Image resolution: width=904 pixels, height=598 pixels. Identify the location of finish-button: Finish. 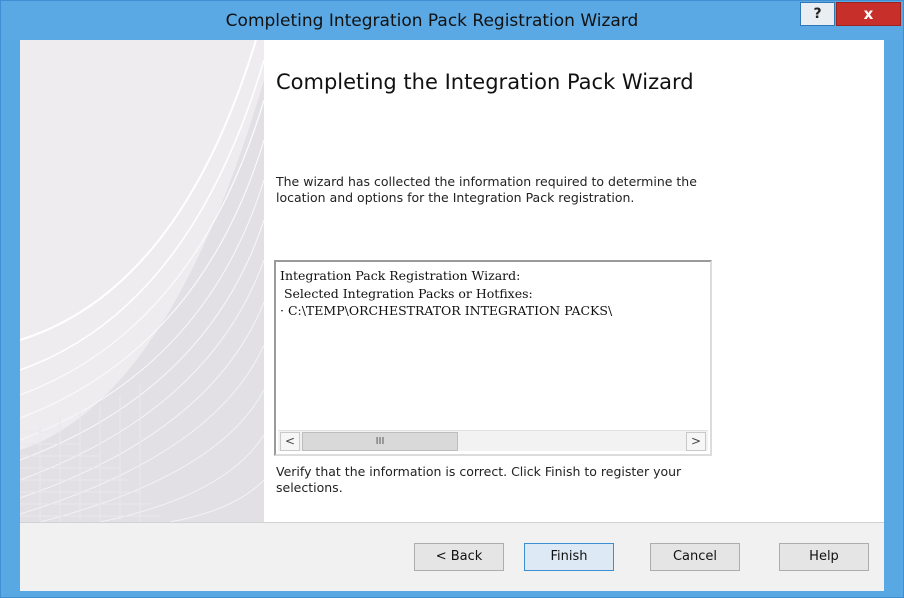
(569, 557).